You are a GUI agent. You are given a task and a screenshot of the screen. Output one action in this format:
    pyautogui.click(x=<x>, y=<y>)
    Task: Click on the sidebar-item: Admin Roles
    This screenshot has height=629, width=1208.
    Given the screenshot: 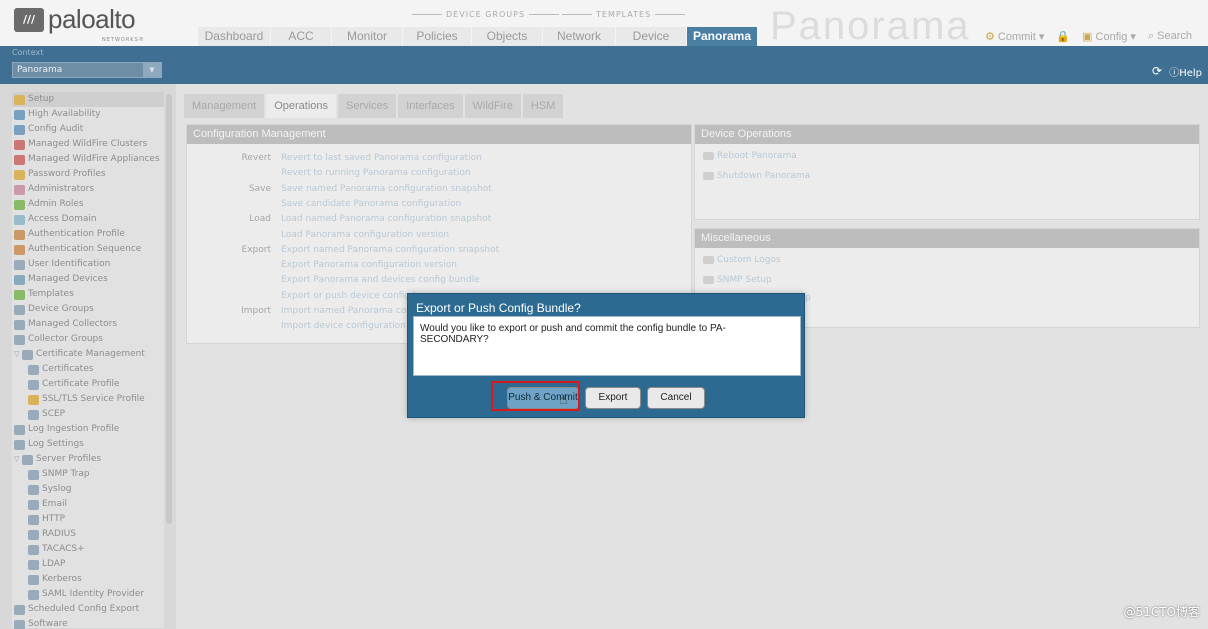 What is the action you would take?
    pyautogui.click(x=88, y=204)
    